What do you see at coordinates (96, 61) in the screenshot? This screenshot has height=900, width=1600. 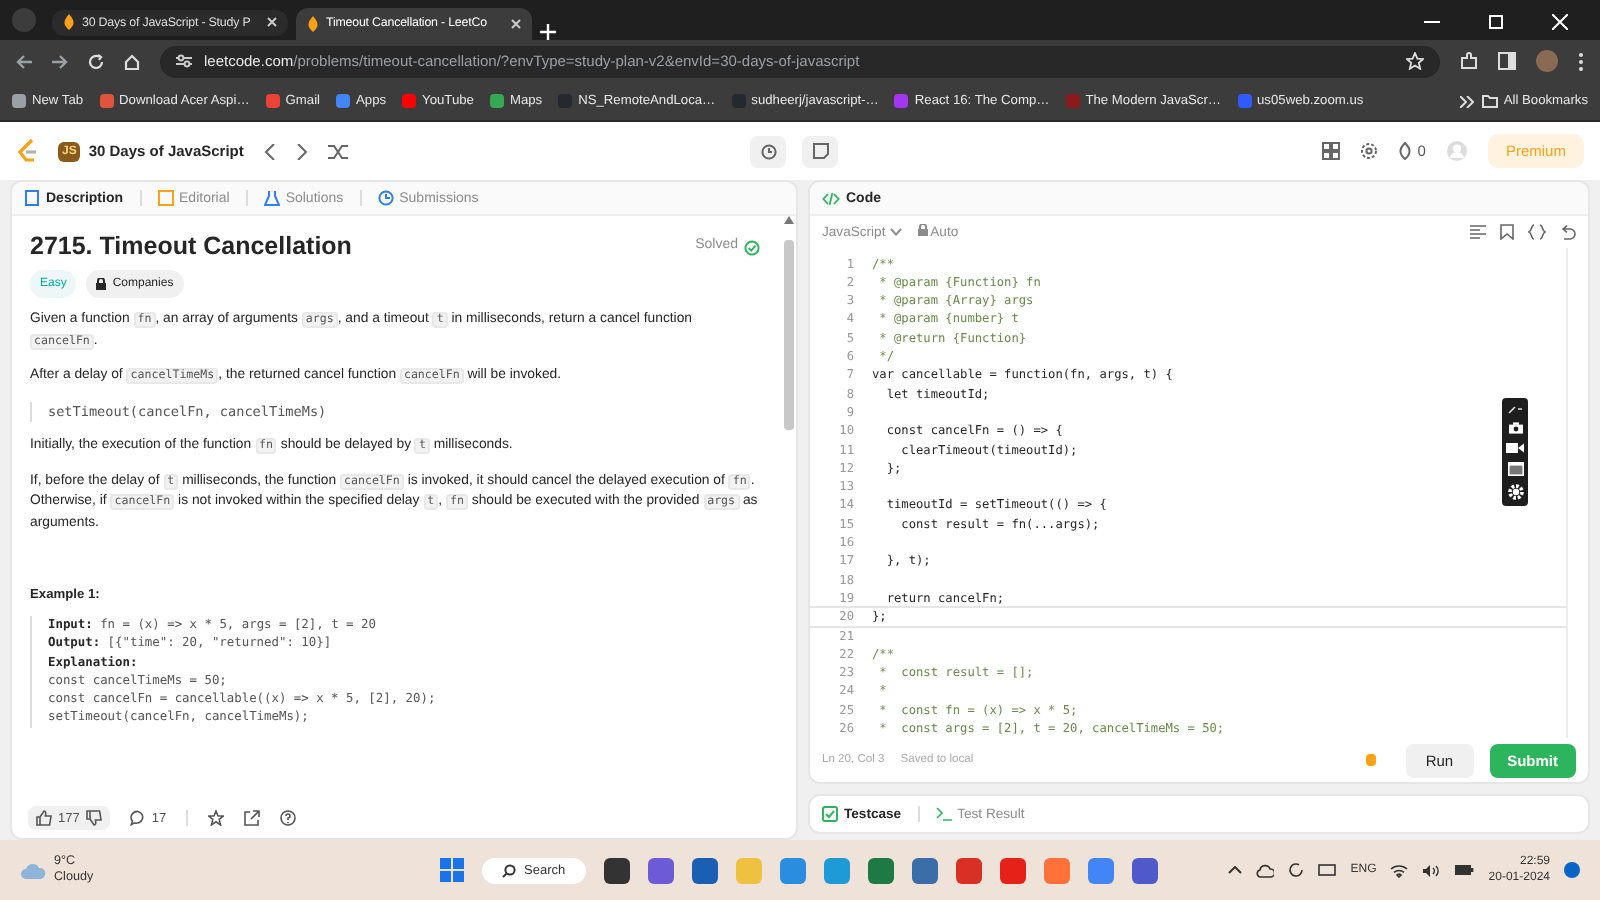 I see `reload-icon` at bounding box center [96, 61].